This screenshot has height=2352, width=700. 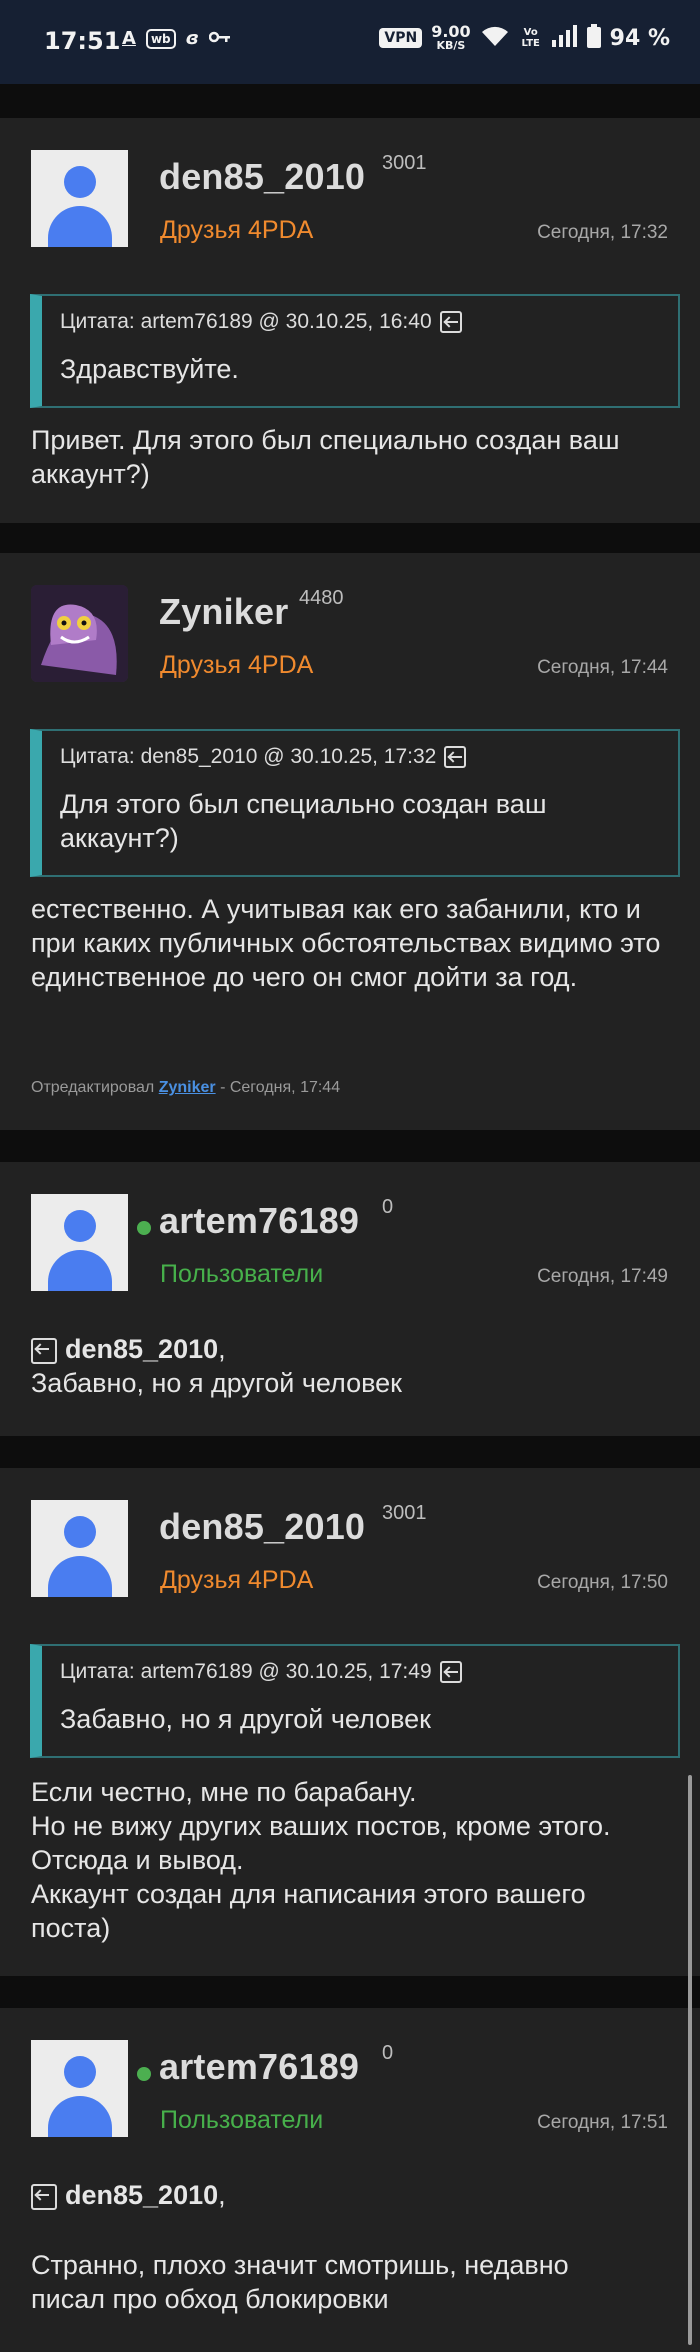 I want to click on scrollbar, so click(x=690, y=2060).